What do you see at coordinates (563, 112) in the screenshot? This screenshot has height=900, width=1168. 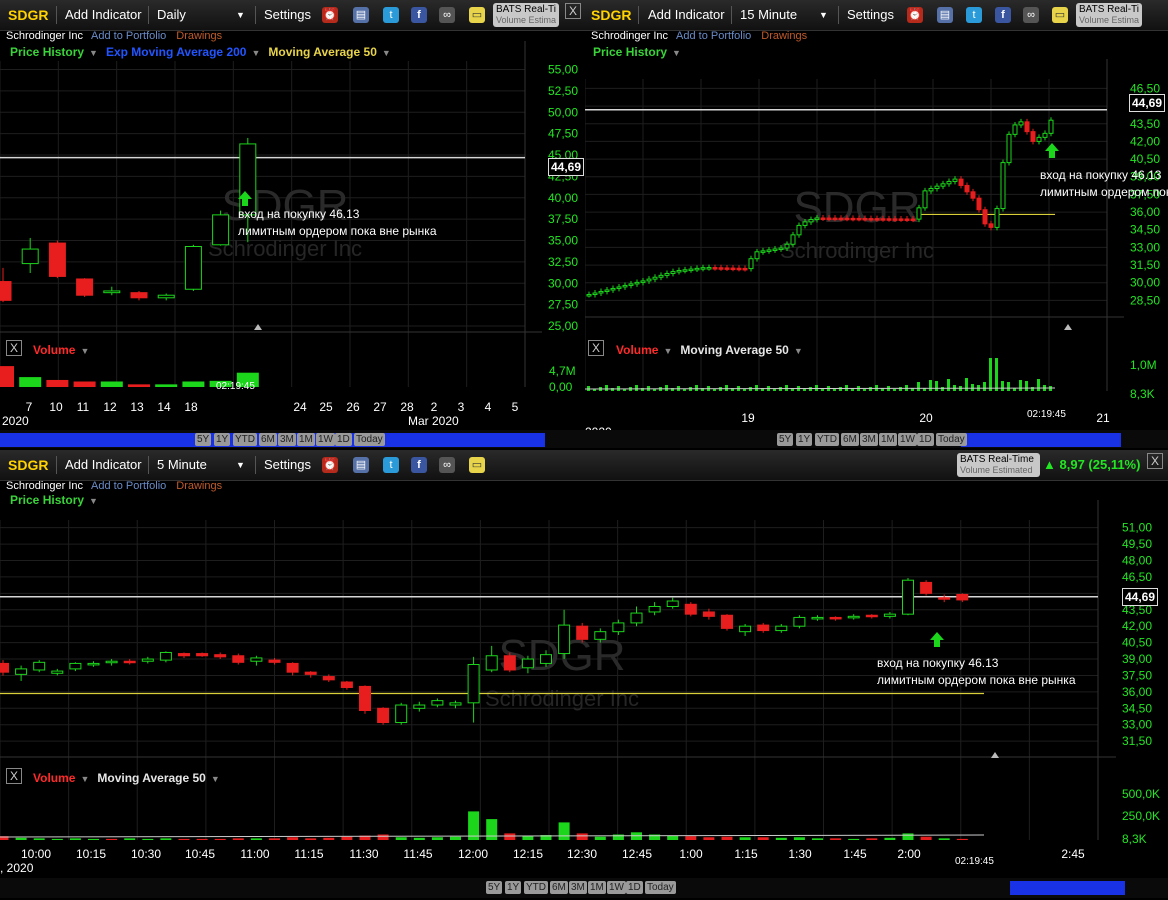 I see `y-tick-label: 50,00` at bounding box center [563, 112].